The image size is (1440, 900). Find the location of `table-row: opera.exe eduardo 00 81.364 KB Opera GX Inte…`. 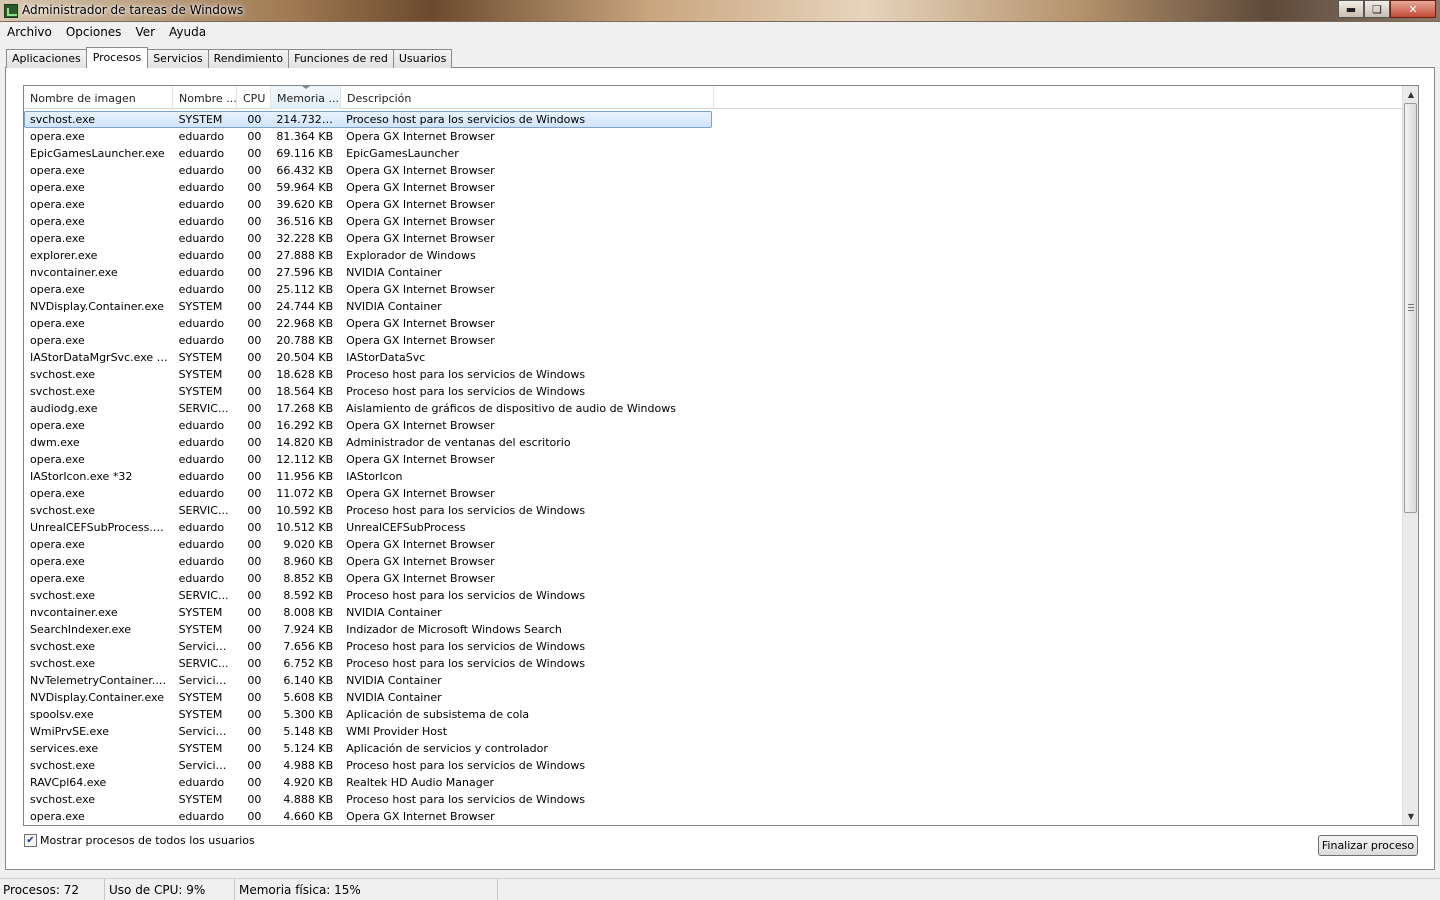

table-row: opera.exe eduardo 00 81.364 KB Opera GX Inte… is located at coordinates (714, 136).